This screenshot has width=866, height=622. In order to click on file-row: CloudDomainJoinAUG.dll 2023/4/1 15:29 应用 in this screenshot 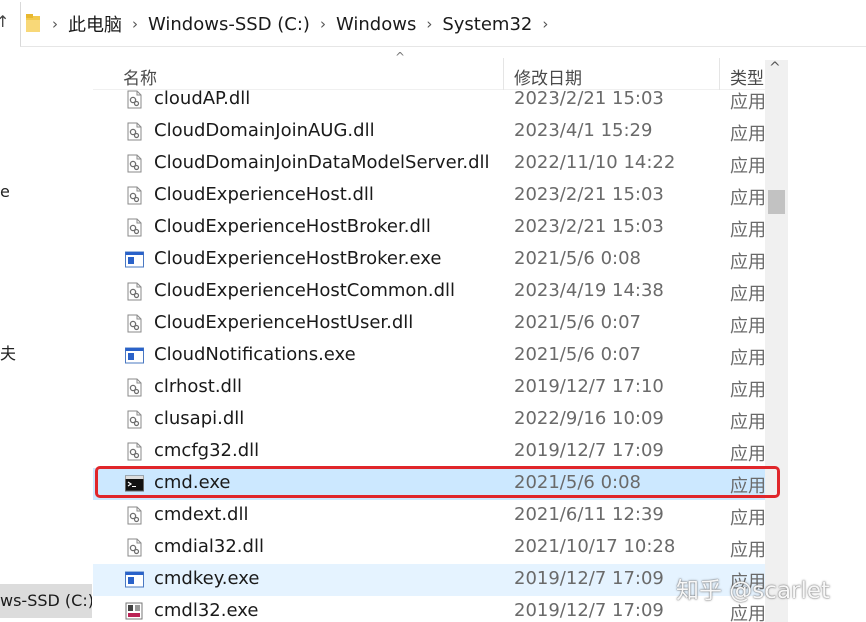, I will do `click(429, 132)`.